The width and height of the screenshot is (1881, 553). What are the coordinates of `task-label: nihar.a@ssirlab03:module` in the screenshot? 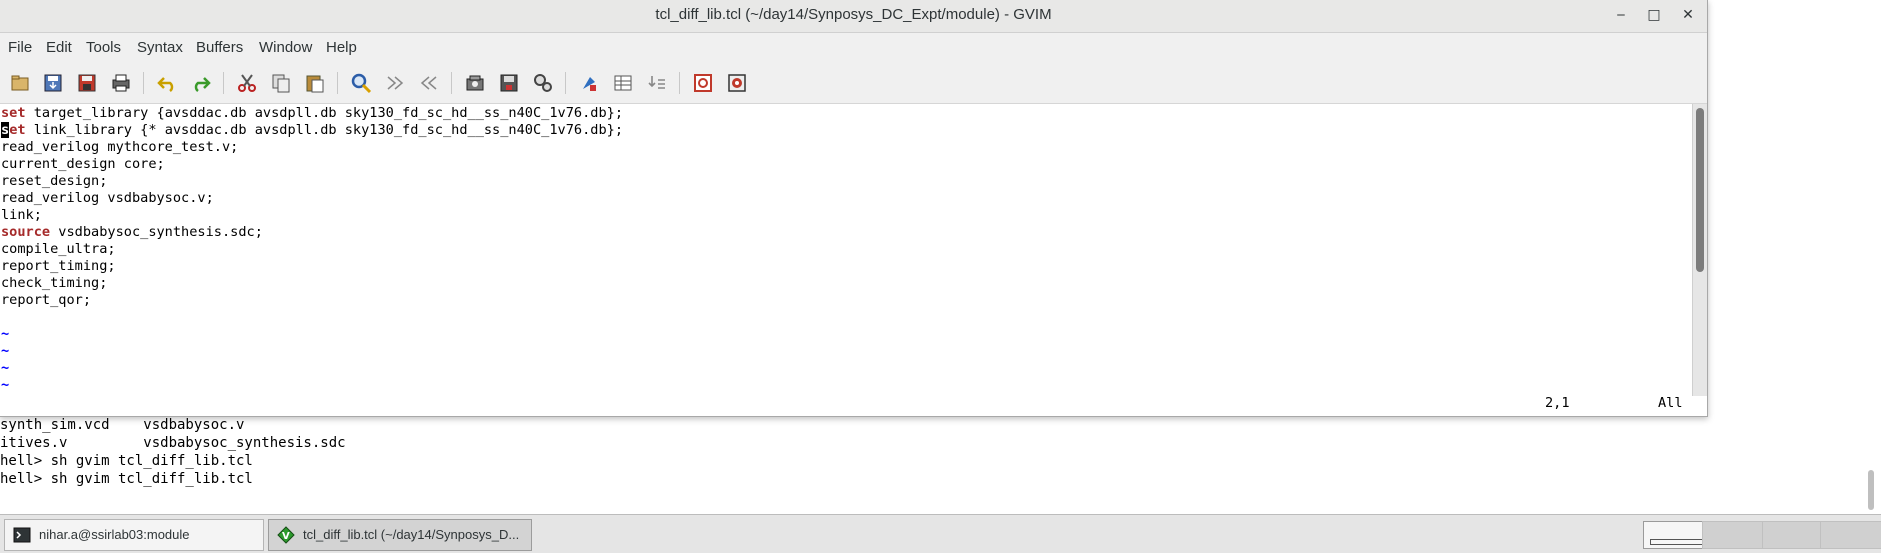 It's located at (114, 534).